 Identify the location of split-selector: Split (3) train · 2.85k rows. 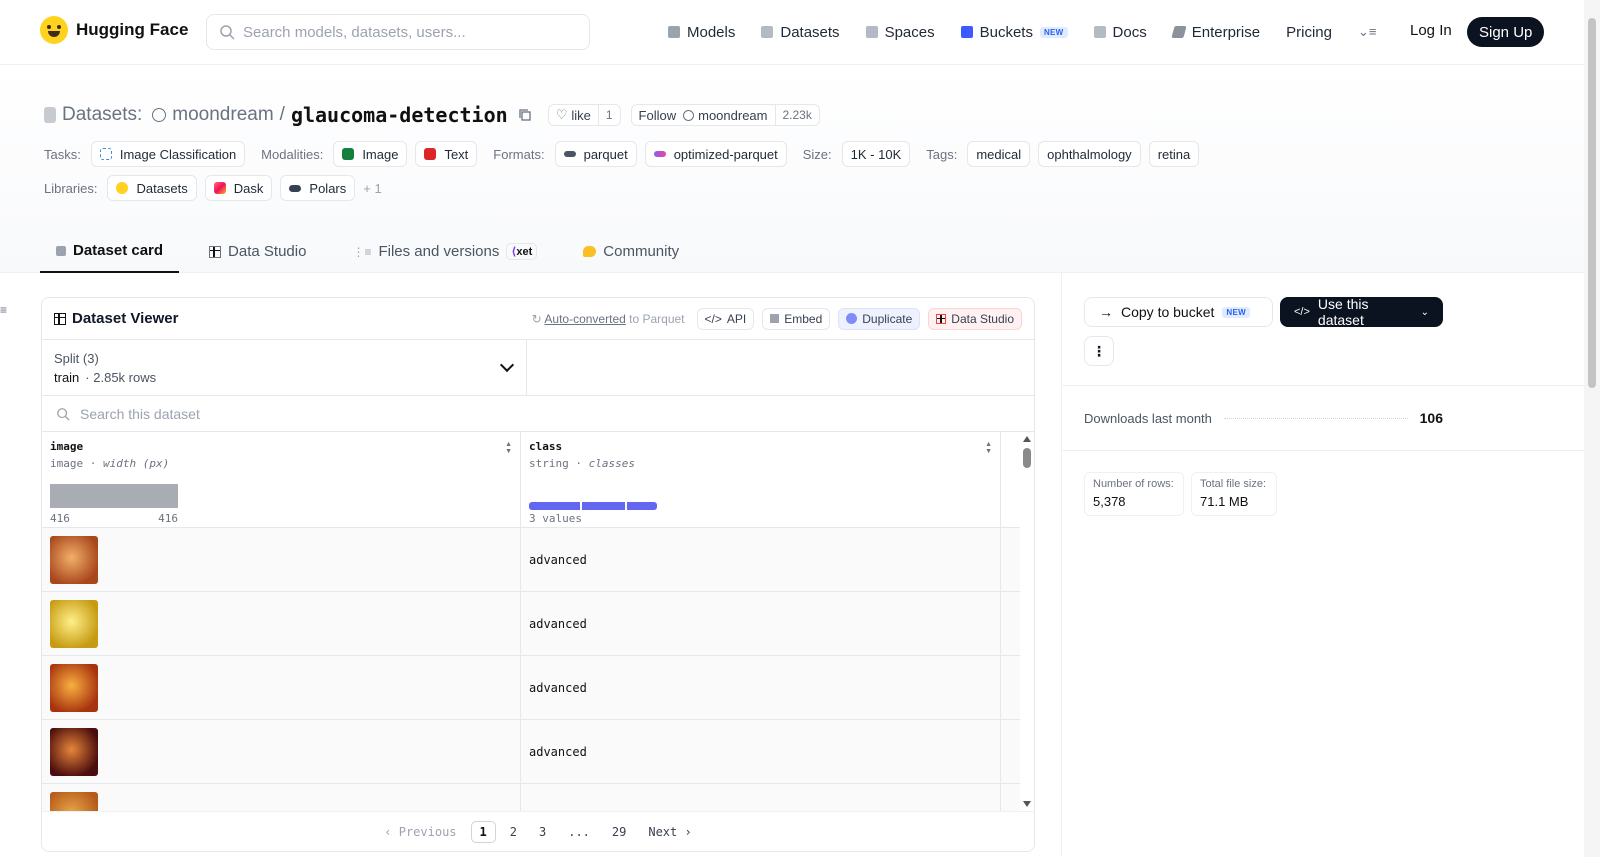
(284, 367).